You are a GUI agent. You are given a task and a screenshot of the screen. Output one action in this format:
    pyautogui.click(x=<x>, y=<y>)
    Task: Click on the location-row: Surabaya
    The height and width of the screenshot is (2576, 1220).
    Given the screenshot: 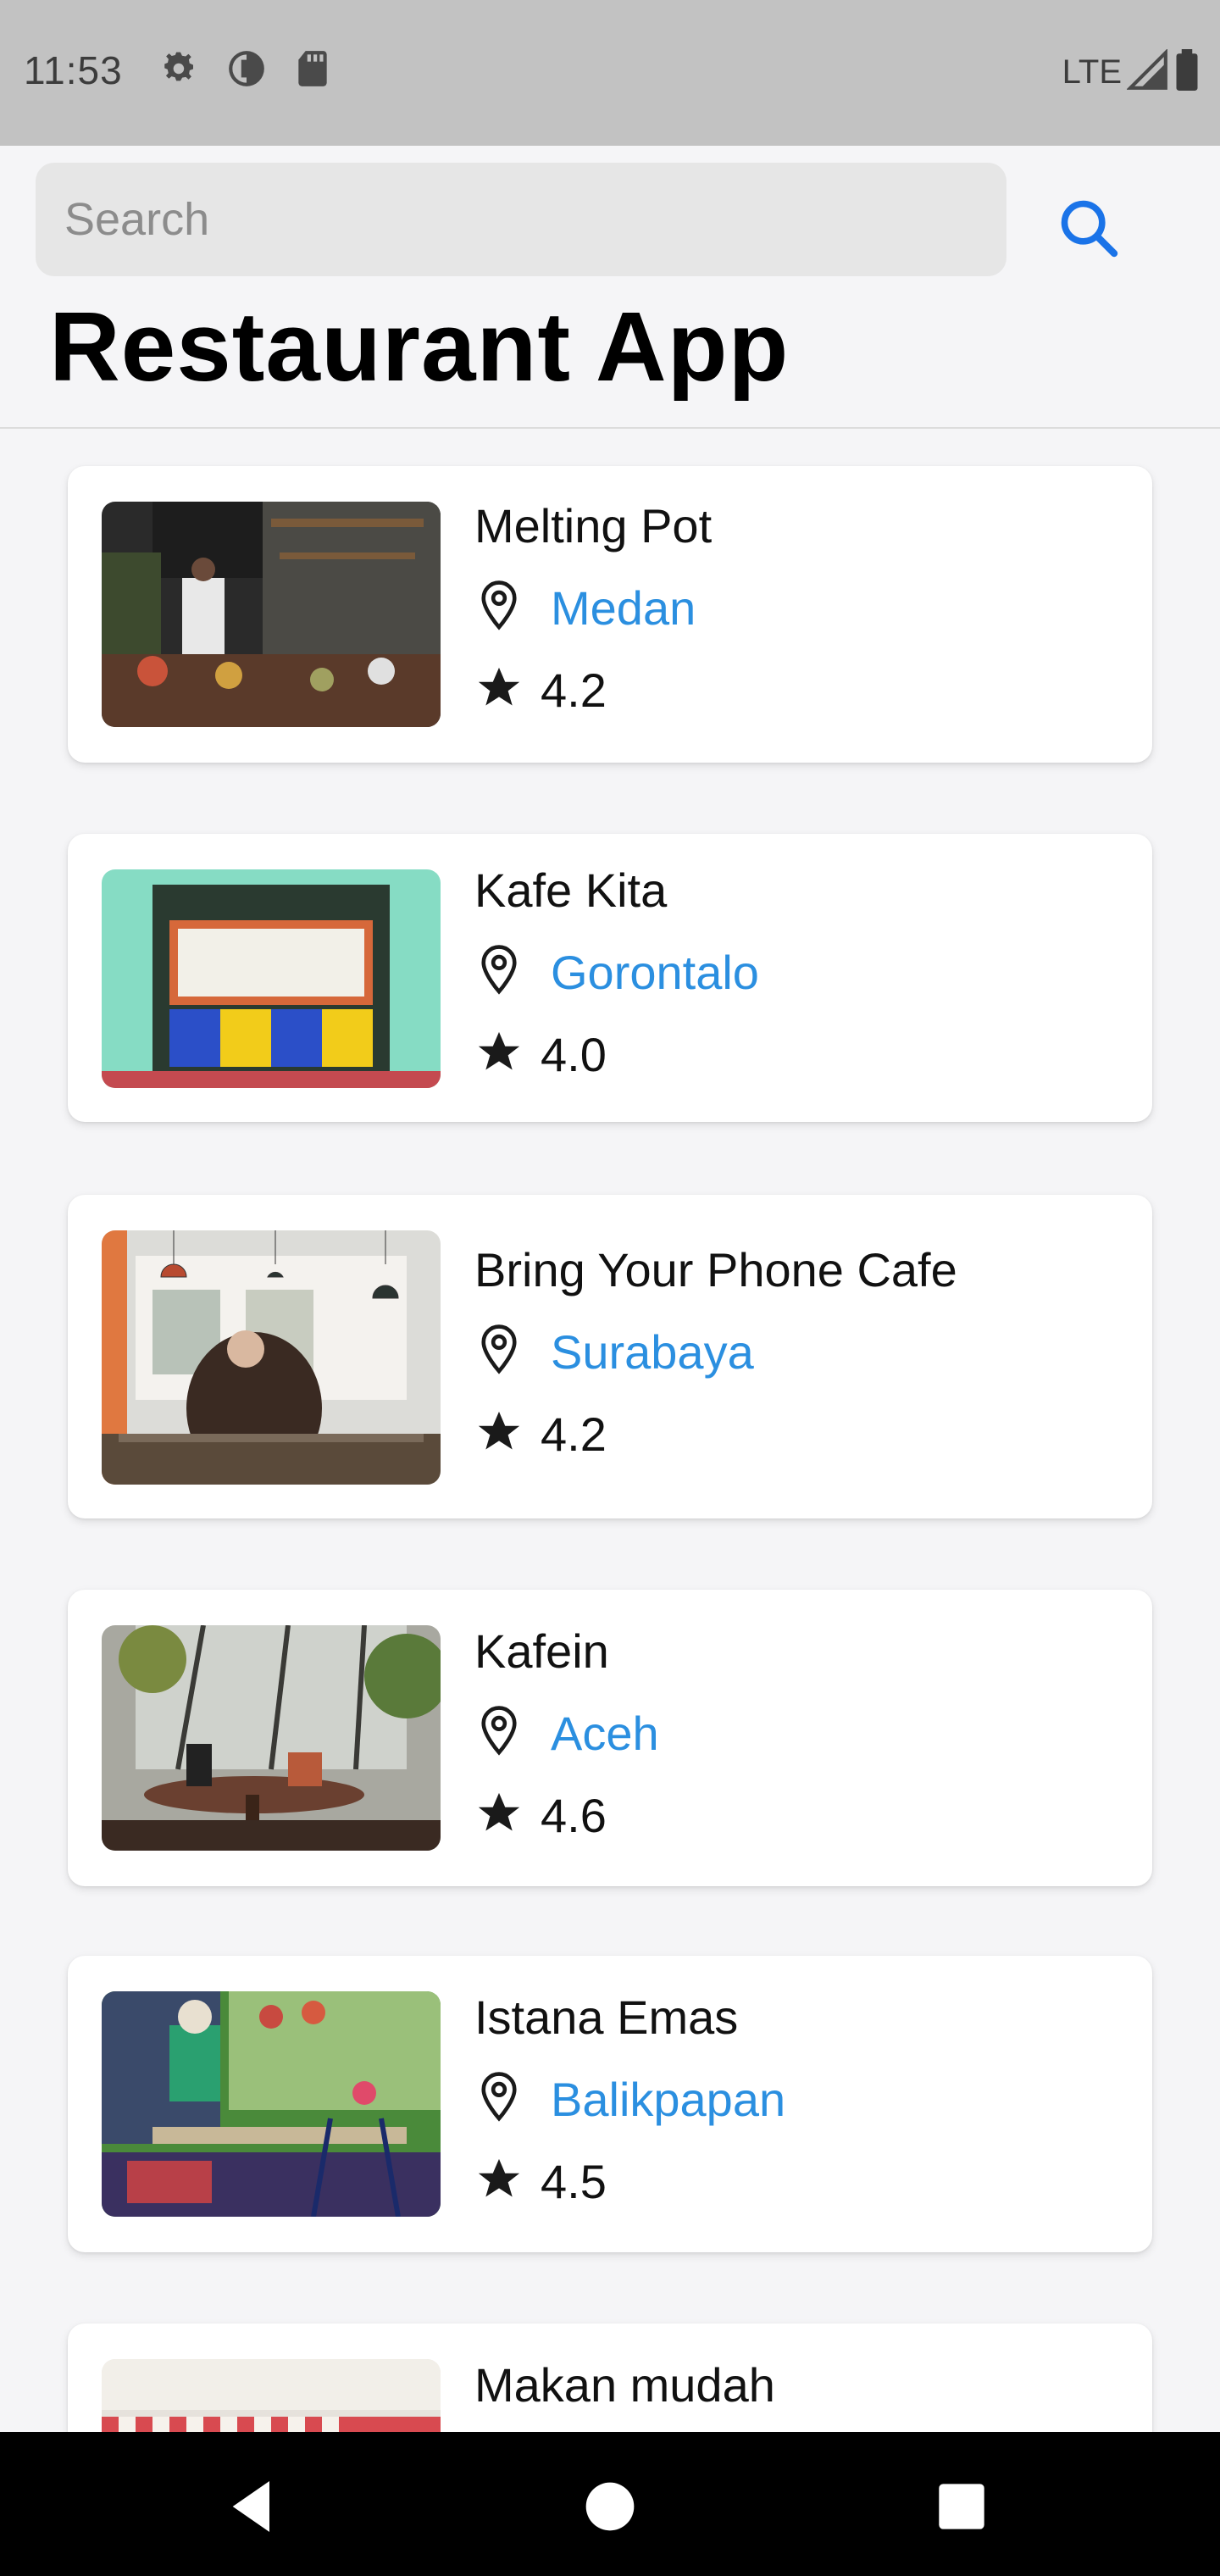 What is the action you would take?
    pyautogui.click(x=715, y=1352)
    